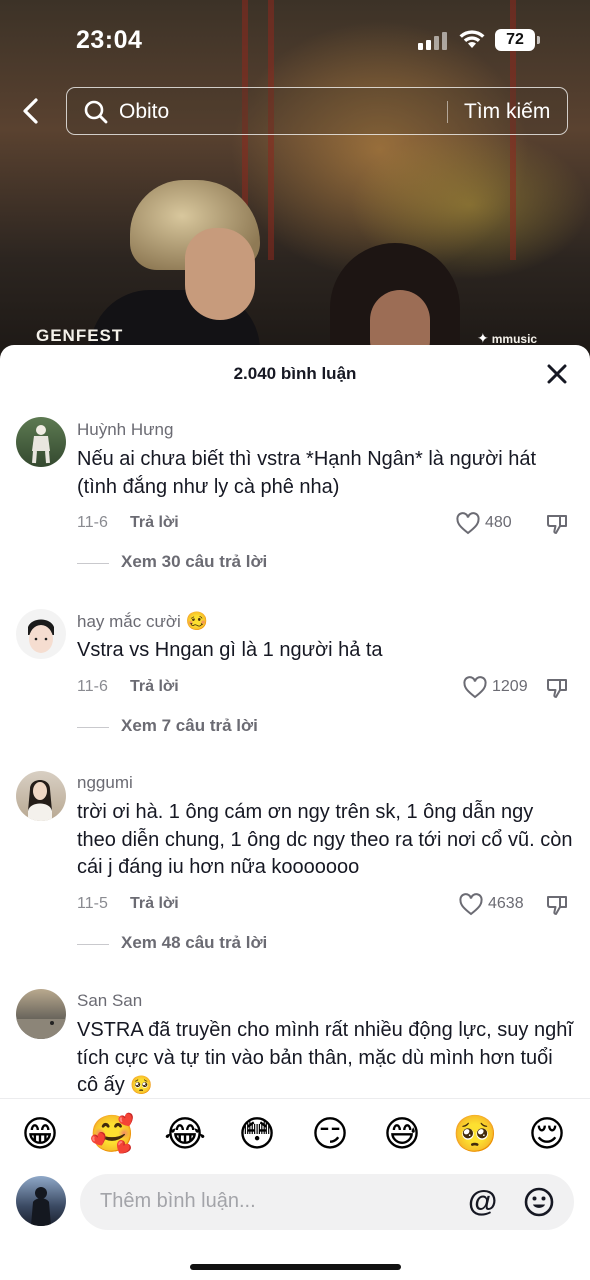  I want to click on emoji-quick-bar: 😁 🥰 😂 😳 😏 😅 🥺 😌, so click(295, 1133).